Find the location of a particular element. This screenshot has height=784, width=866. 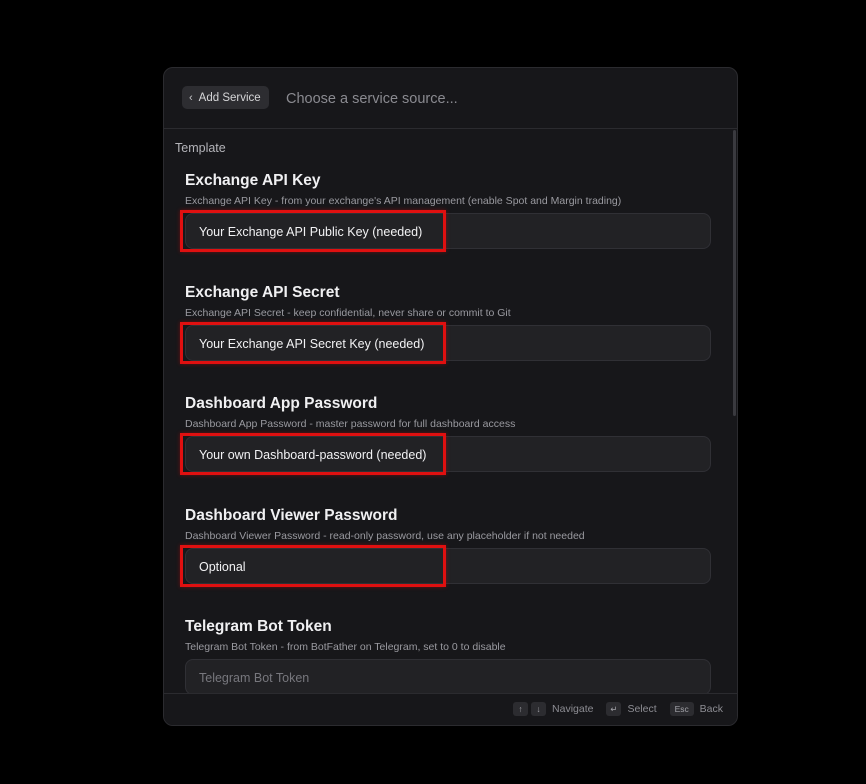

dashboard-viewer-password-input-box is located at coordinates (445, 566).